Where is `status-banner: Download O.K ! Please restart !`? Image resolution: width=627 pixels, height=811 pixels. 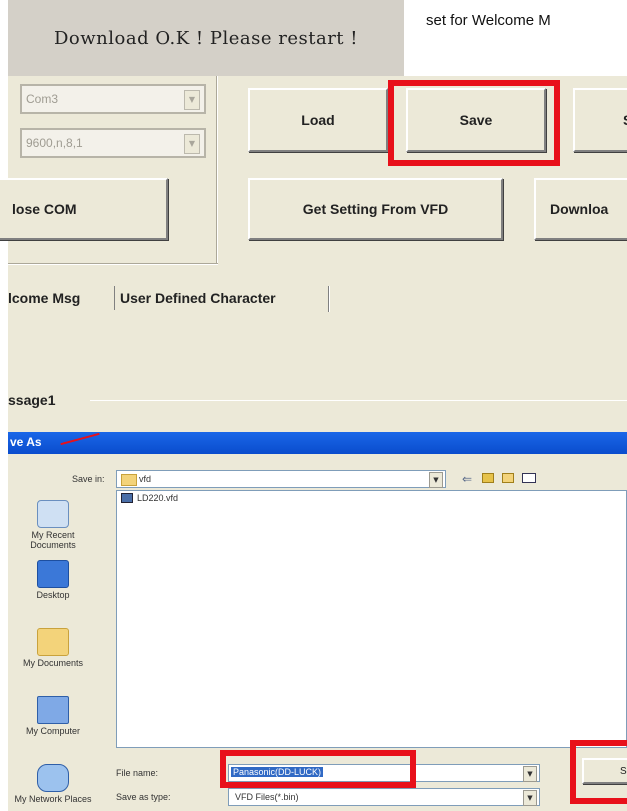 status-banner: Download O.K ! Please restart ! is located at coordinates (206, 38).